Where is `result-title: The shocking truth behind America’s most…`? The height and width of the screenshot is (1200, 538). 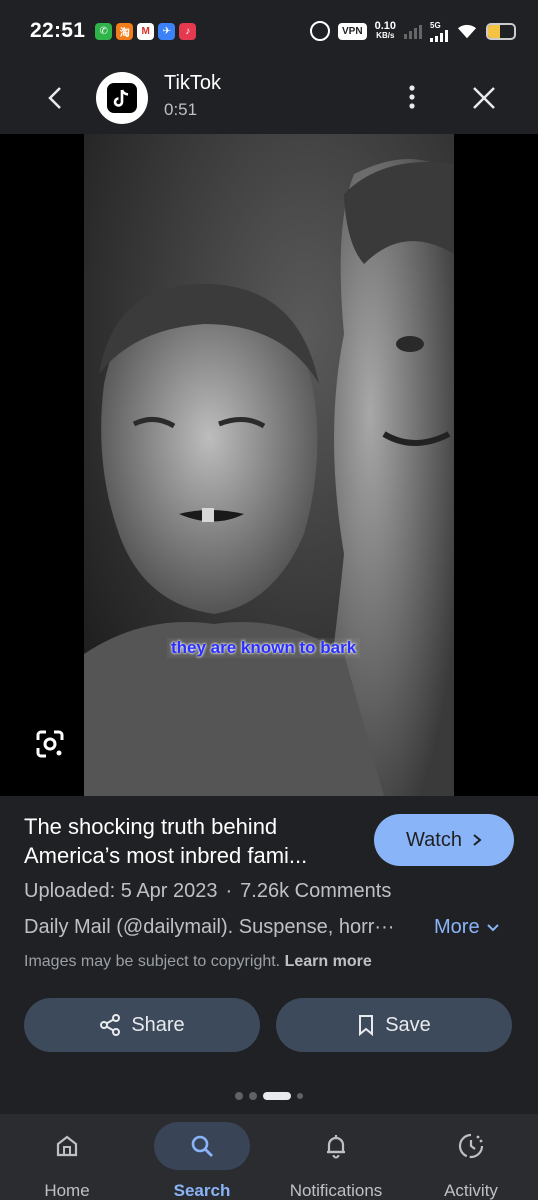
result-title: The shocking truth behind America’s most… is located at coordinates (194, 841).